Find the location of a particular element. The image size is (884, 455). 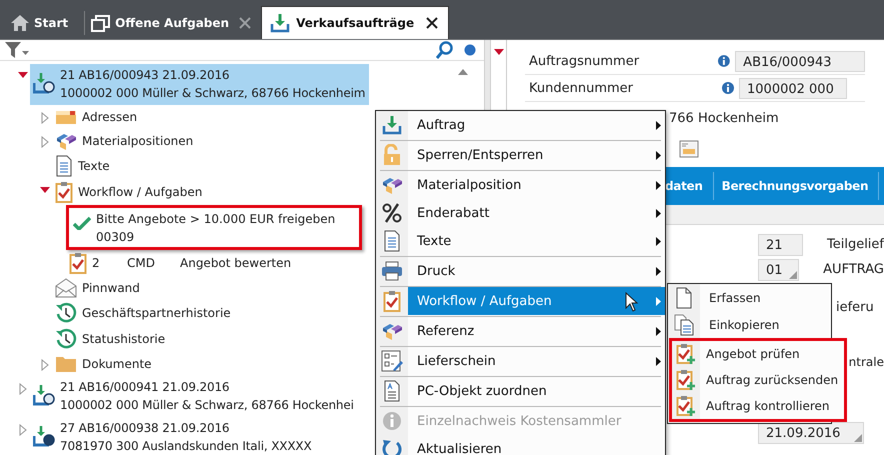

tree-item: Materialpositionen is located at coordinates (124, 141).